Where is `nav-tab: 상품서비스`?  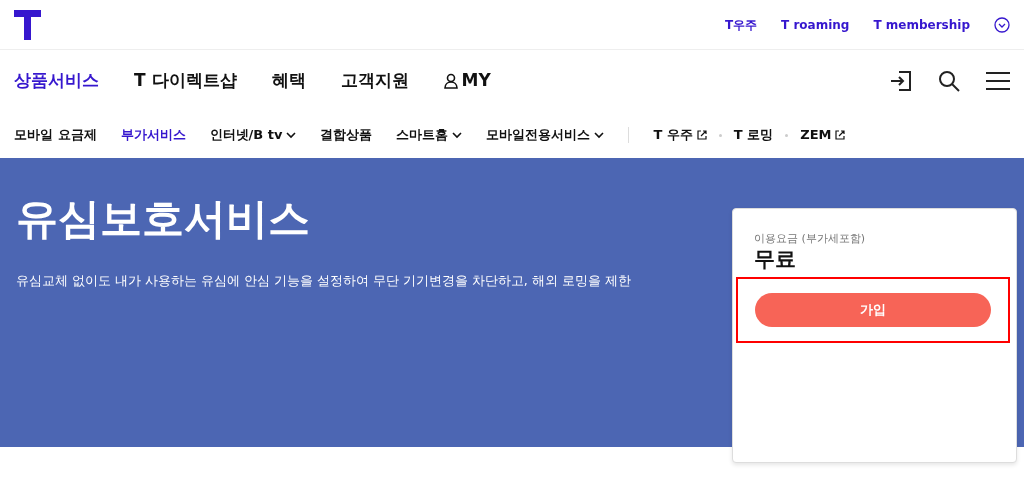 nav-tab: 상품서비스 is located at coordinates (56, 81).